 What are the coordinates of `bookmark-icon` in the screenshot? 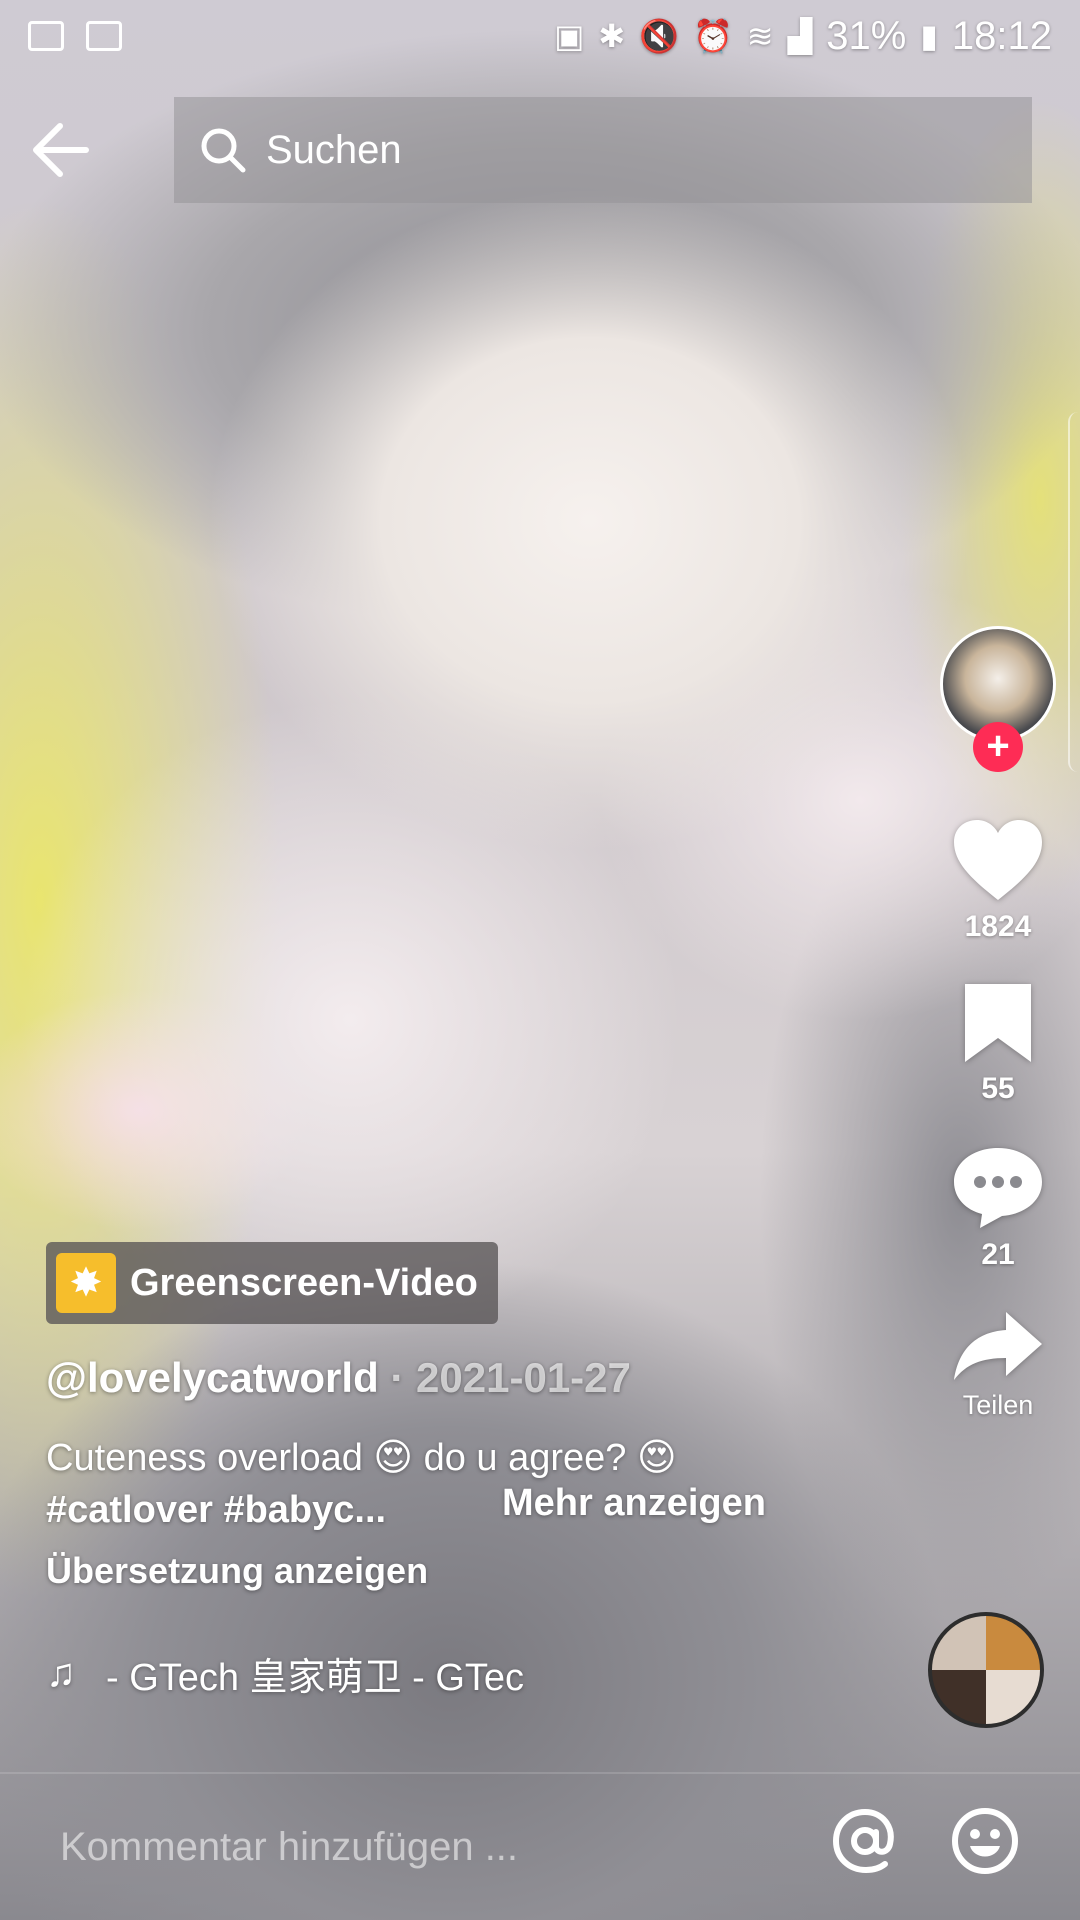 It's located at (998, 1023).